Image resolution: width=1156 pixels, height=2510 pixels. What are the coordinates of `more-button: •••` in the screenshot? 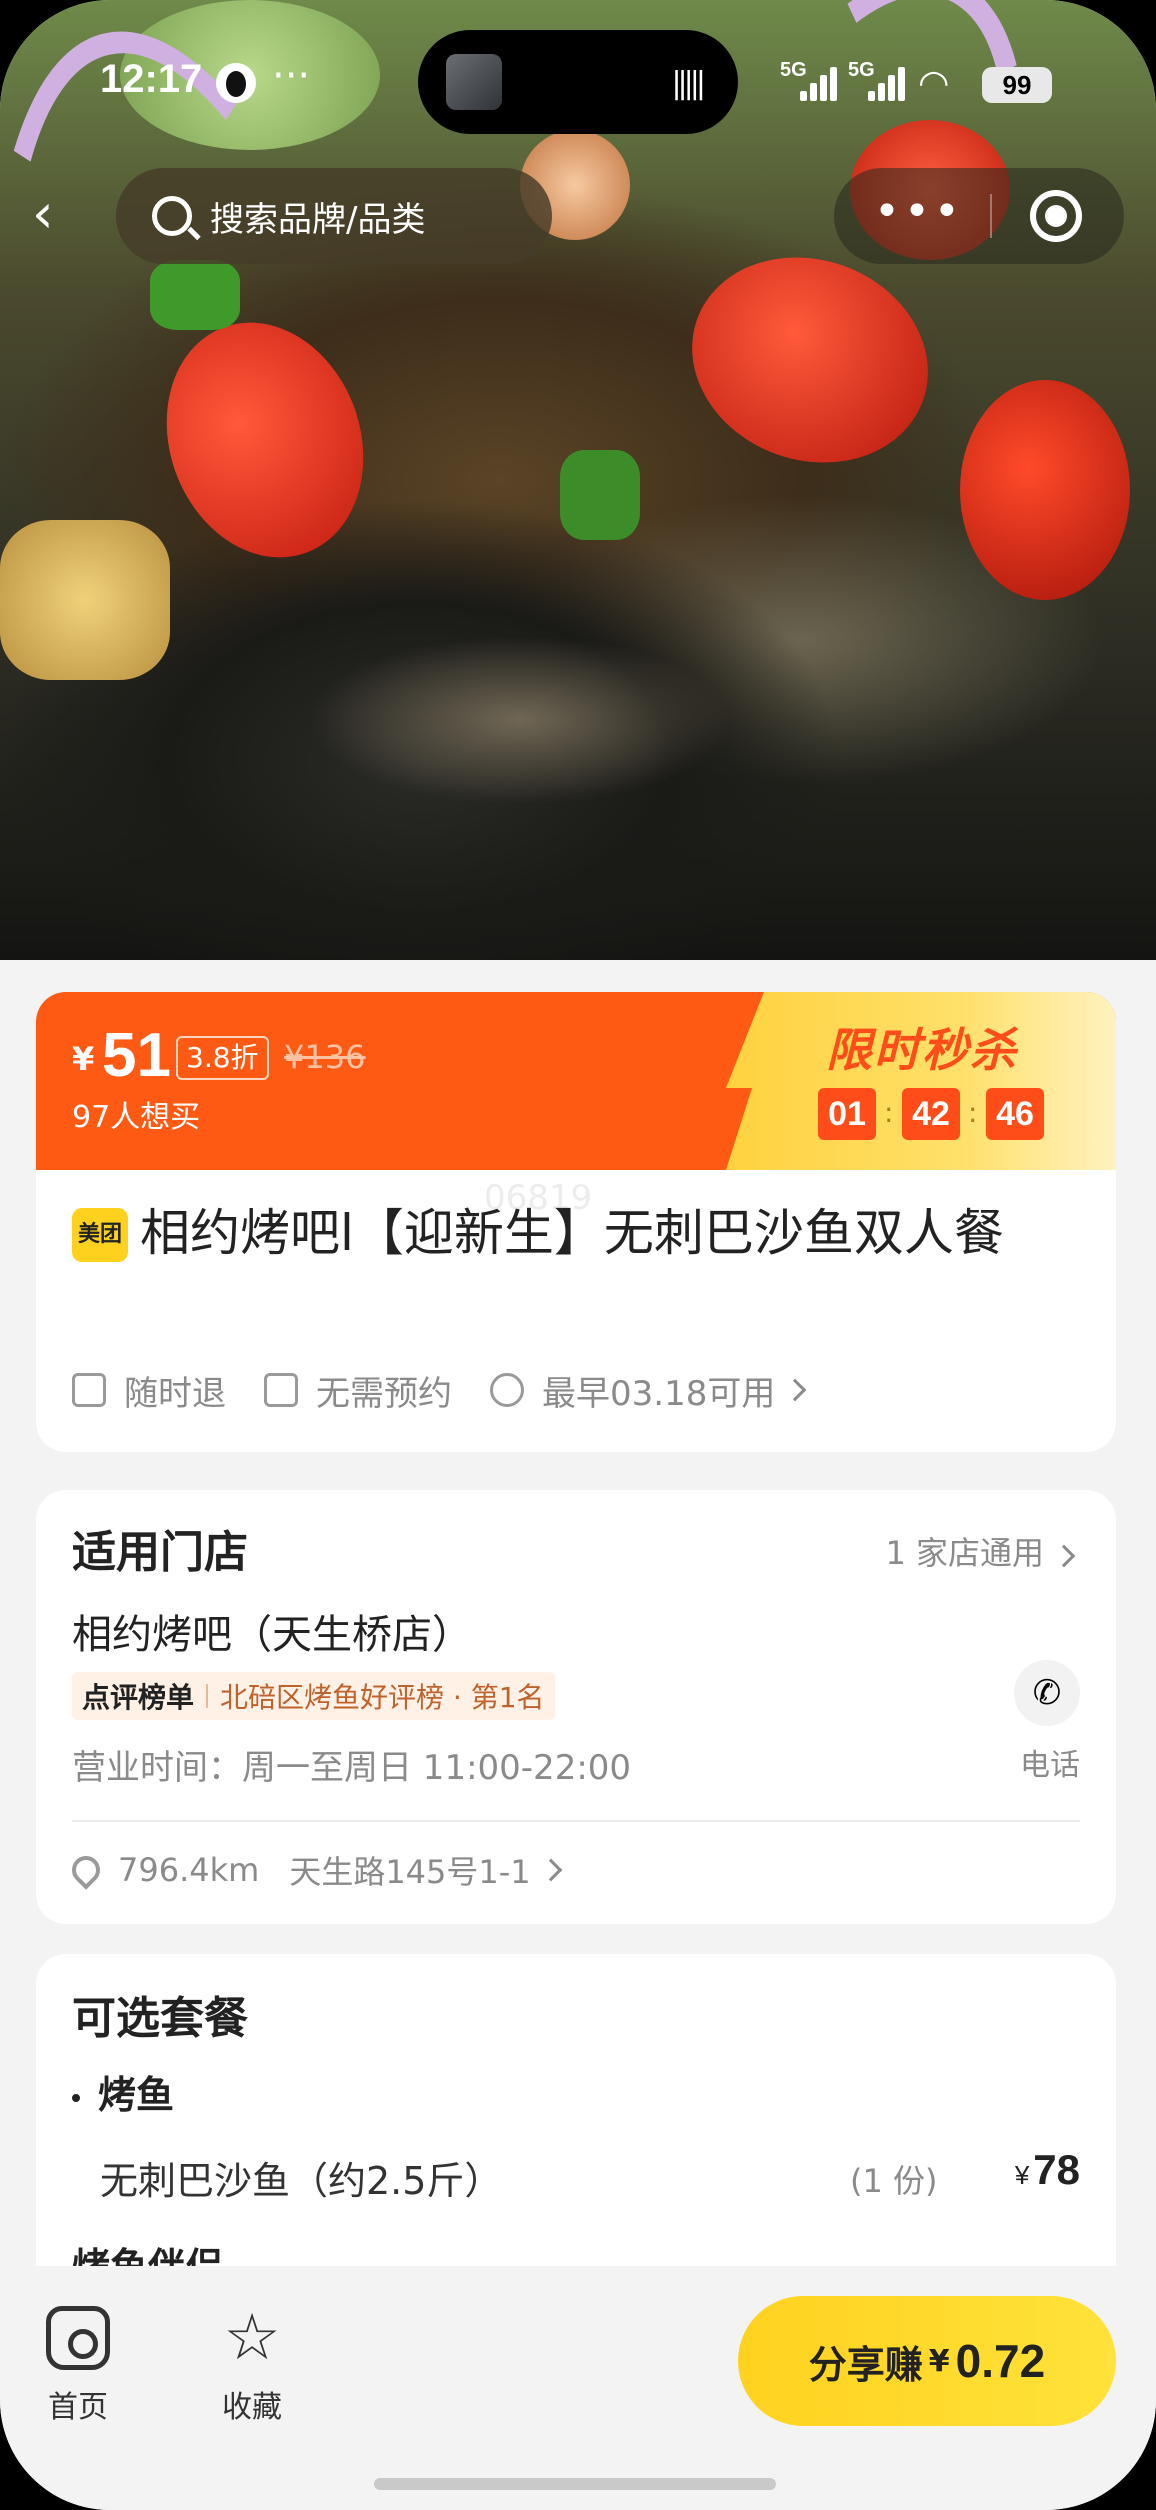 It's located at (919, 212).